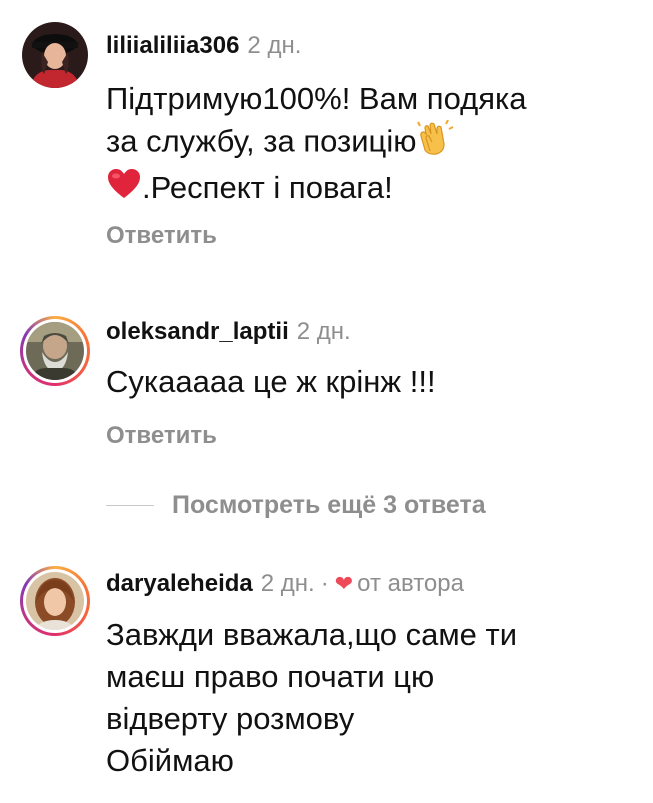  Describe the element at coordinates (410, 583) in the screenshot. I see `author-label: от автора` at that location.